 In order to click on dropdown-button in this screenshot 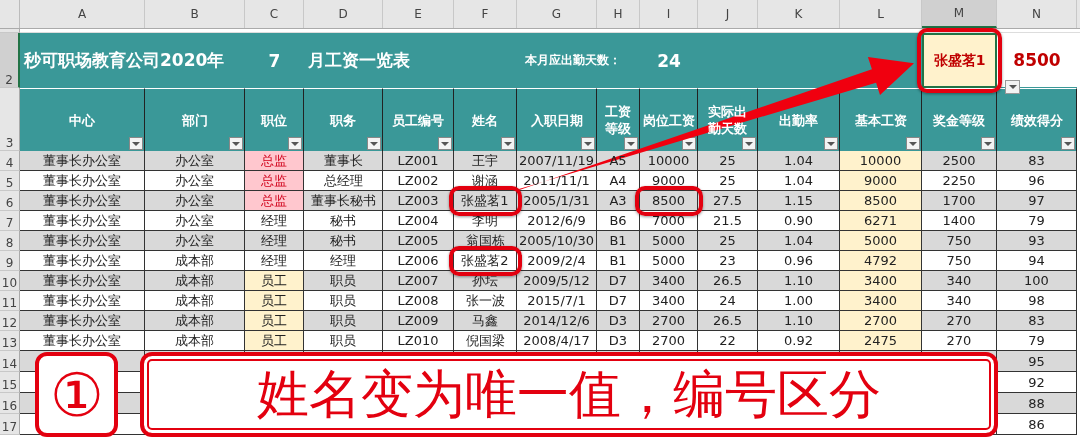, I will do `click(1012, 87)`.